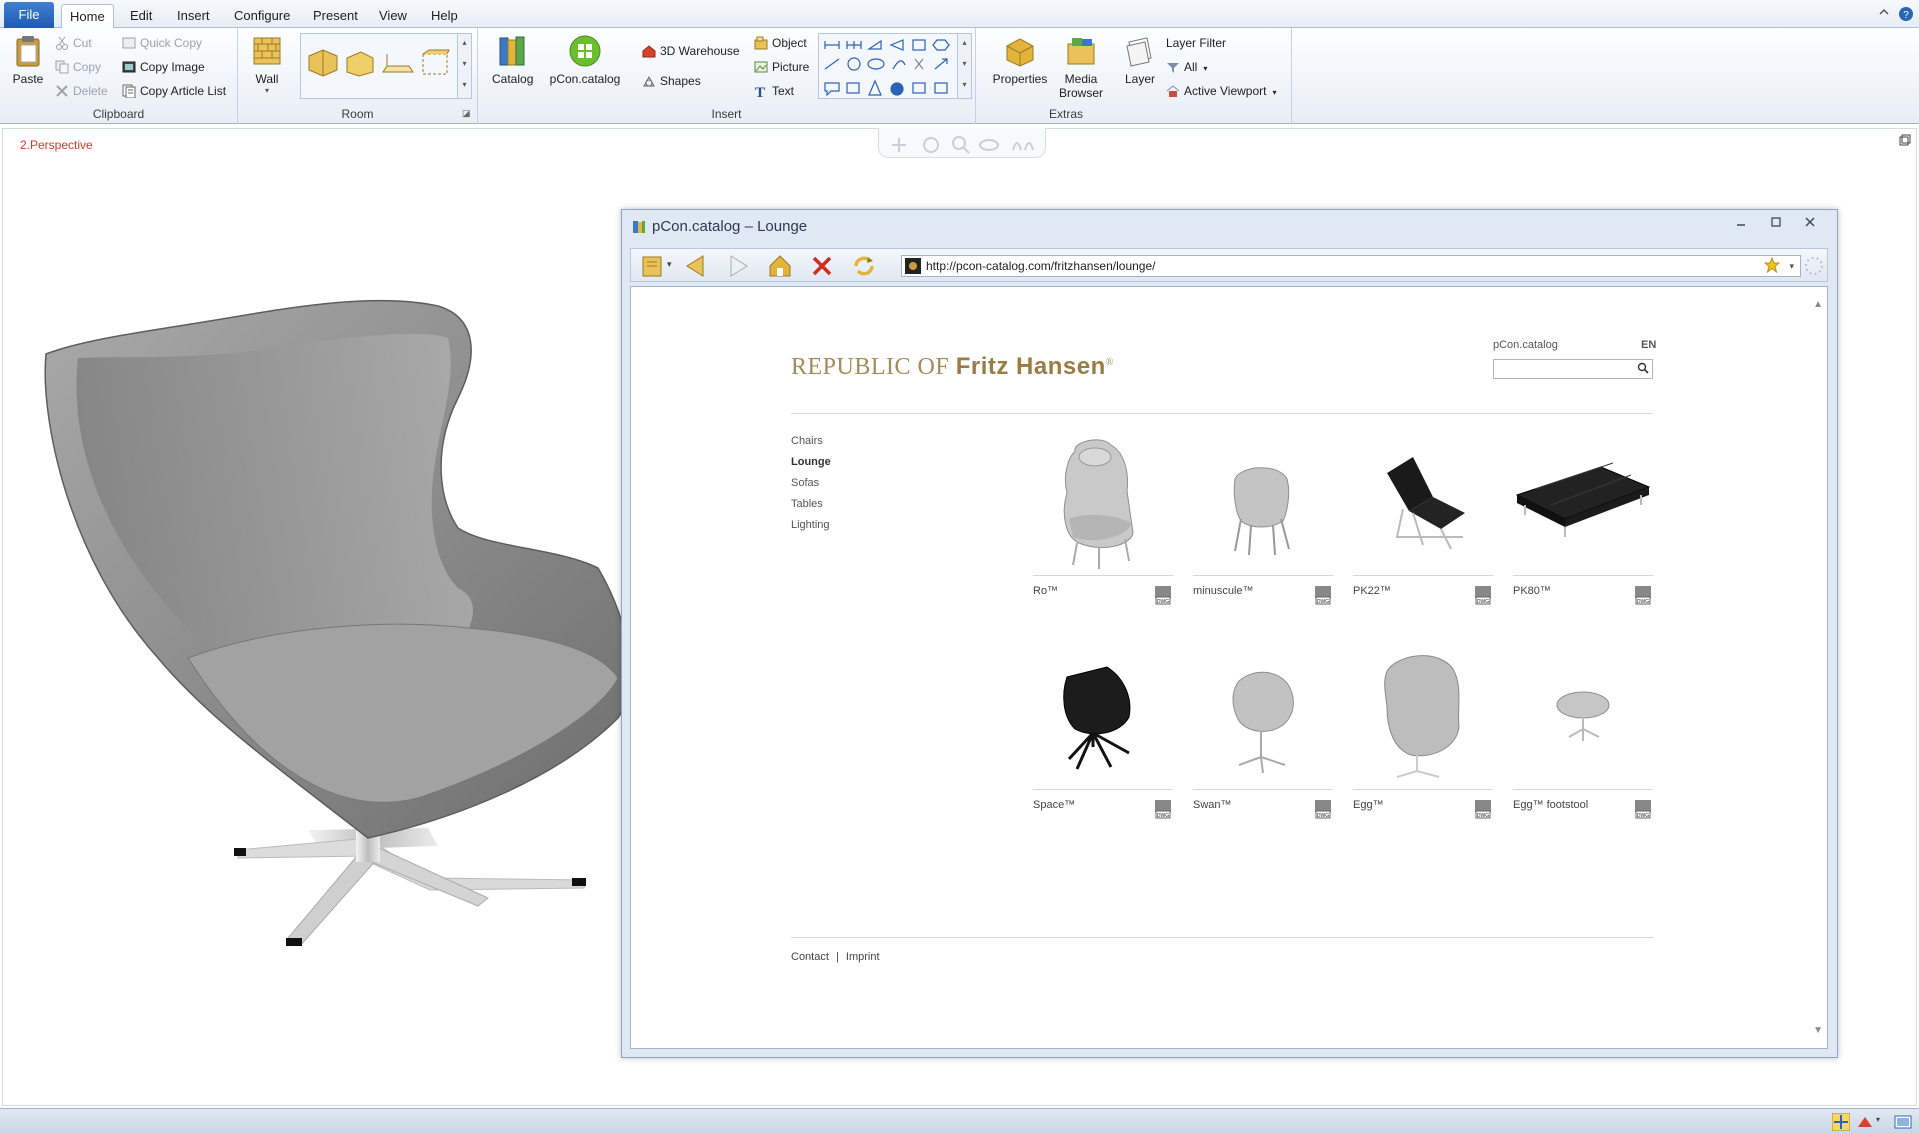  Describe the element at coordinates (811, 462) in the screenshot. I see `category-lounge: Lounge` at that location.